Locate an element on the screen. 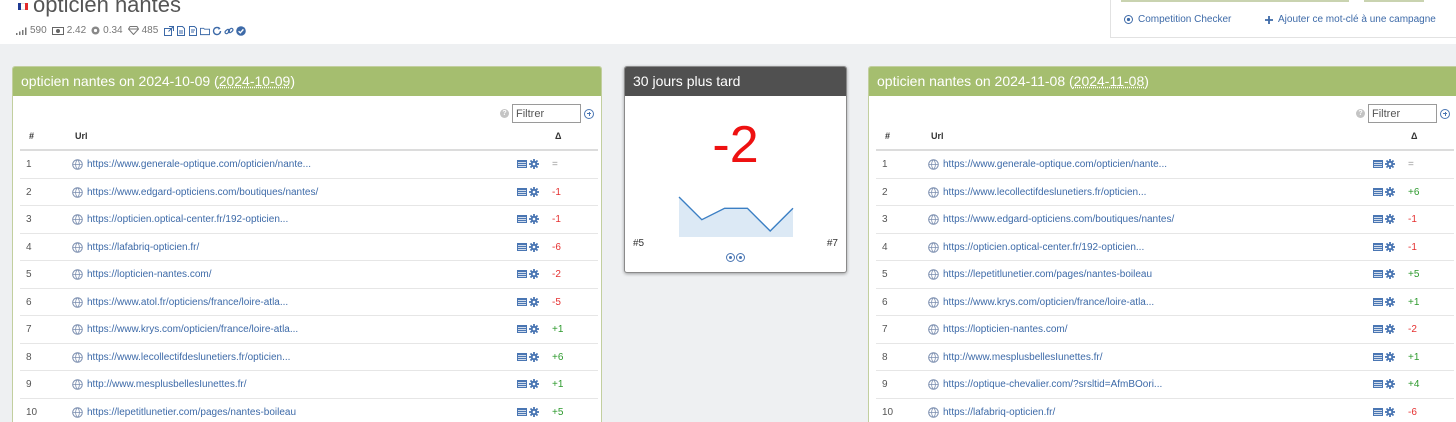 The height and width of the screenshot is (422, 1456). value-value: 485 is located at coordinates (150, 30).